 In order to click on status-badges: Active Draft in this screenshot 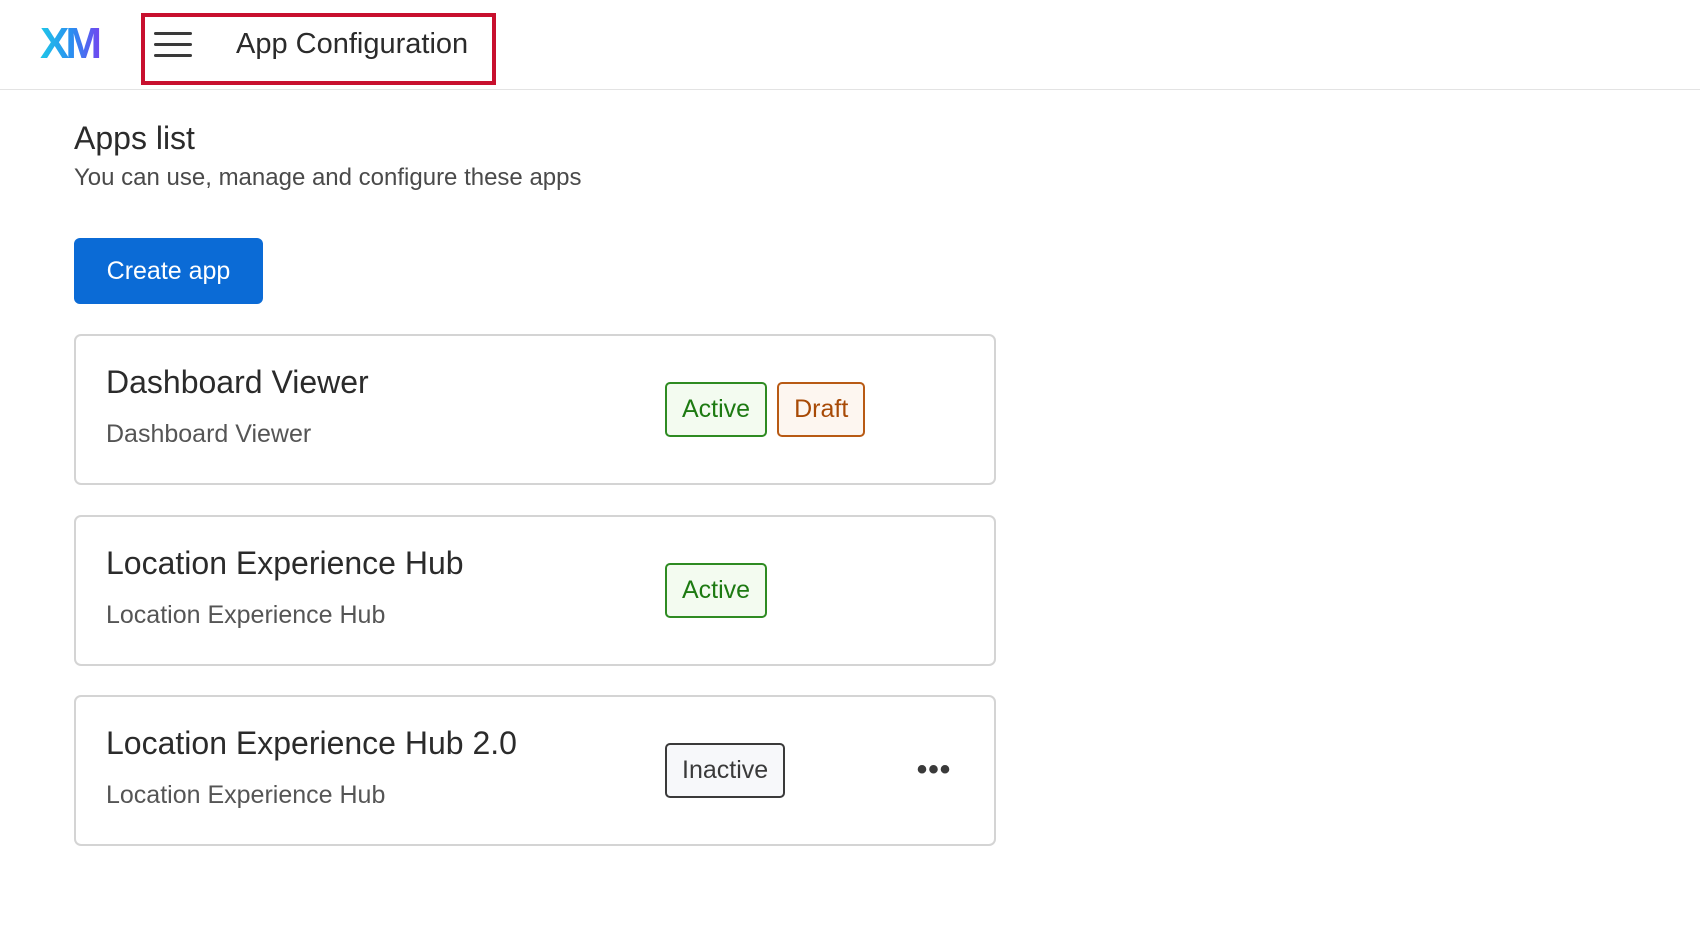, I will do `click(765, 409)`.